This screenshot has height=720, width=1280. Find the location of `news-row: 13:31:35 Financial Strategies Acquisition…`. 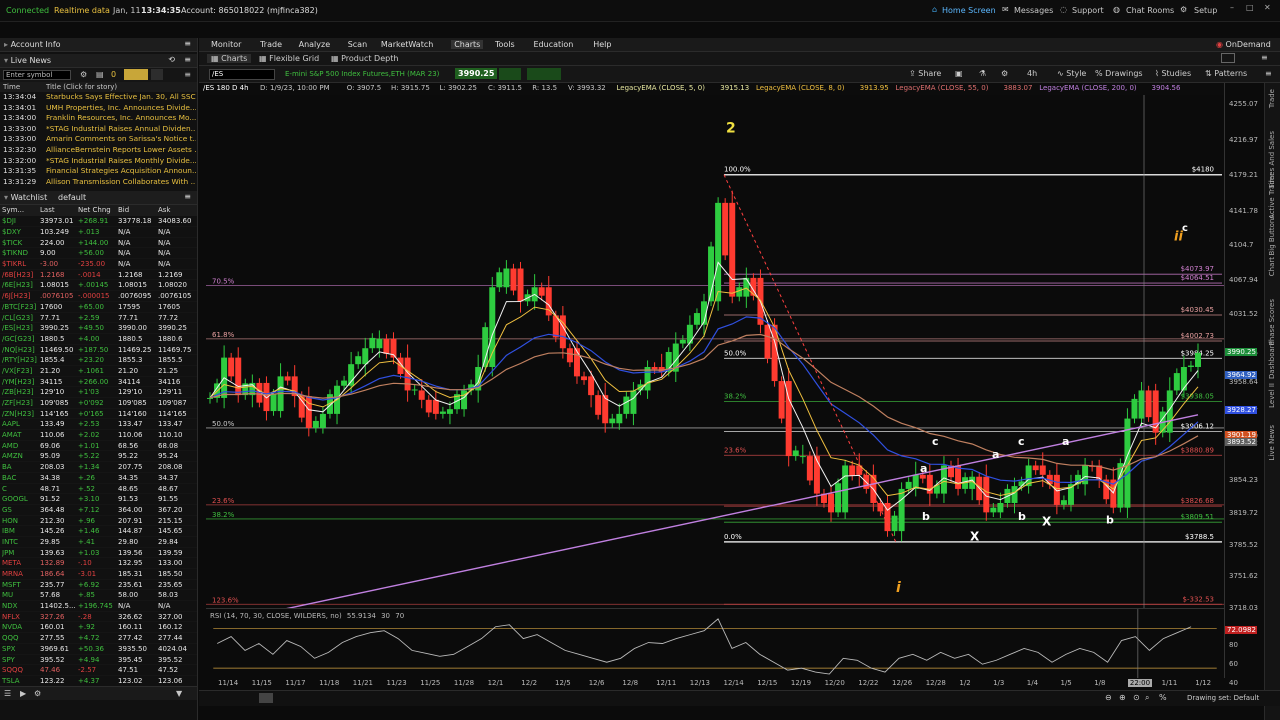

news-row: 13:31:35 Financial Strategies Acquisition… is located at coordinates (98, 171).